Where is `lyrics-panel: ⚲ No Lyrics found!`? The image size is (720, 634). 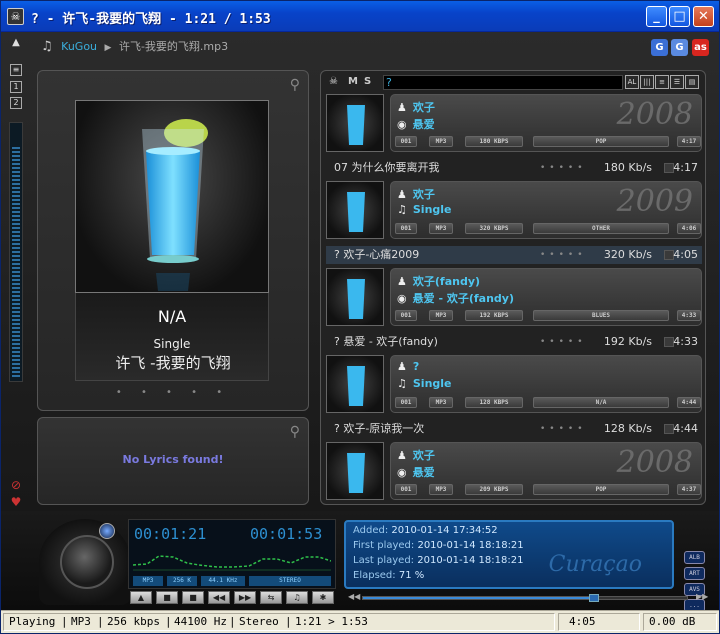
lyrics-panel: ⚲ No Lyrics found! is located at coordinates (173, 461).